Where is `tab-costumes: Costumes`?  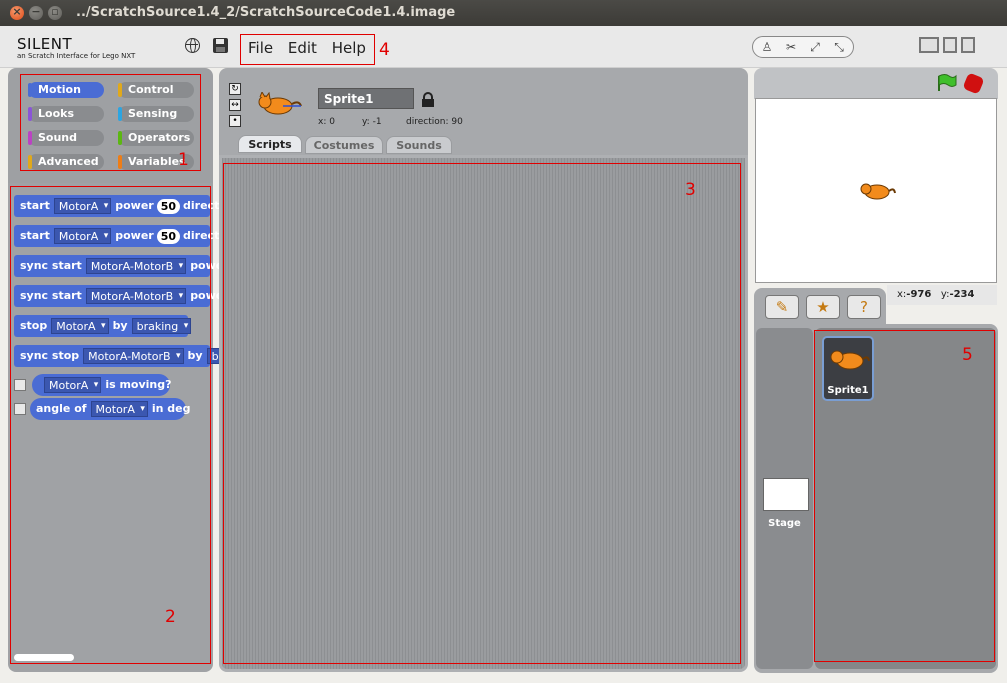 tab-costumes: Costumes is located at coordinates (344, 145).